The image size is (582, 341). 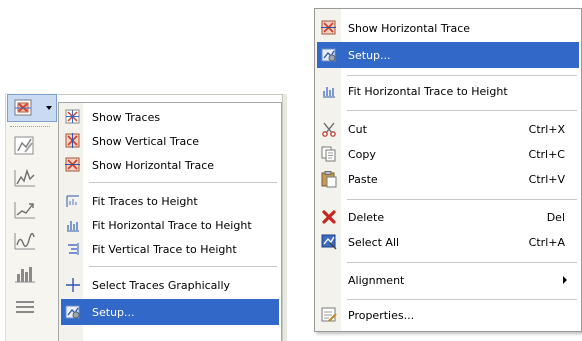 I want to click on copy-icon, so click(x=329, y=154).